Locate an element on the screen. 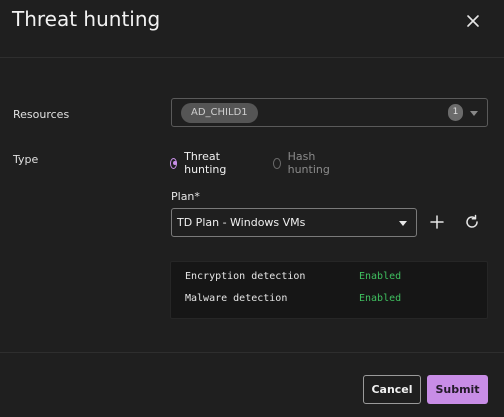 This screenshot has height=417, width=504. close-icon is located at coordinates (473, 21).